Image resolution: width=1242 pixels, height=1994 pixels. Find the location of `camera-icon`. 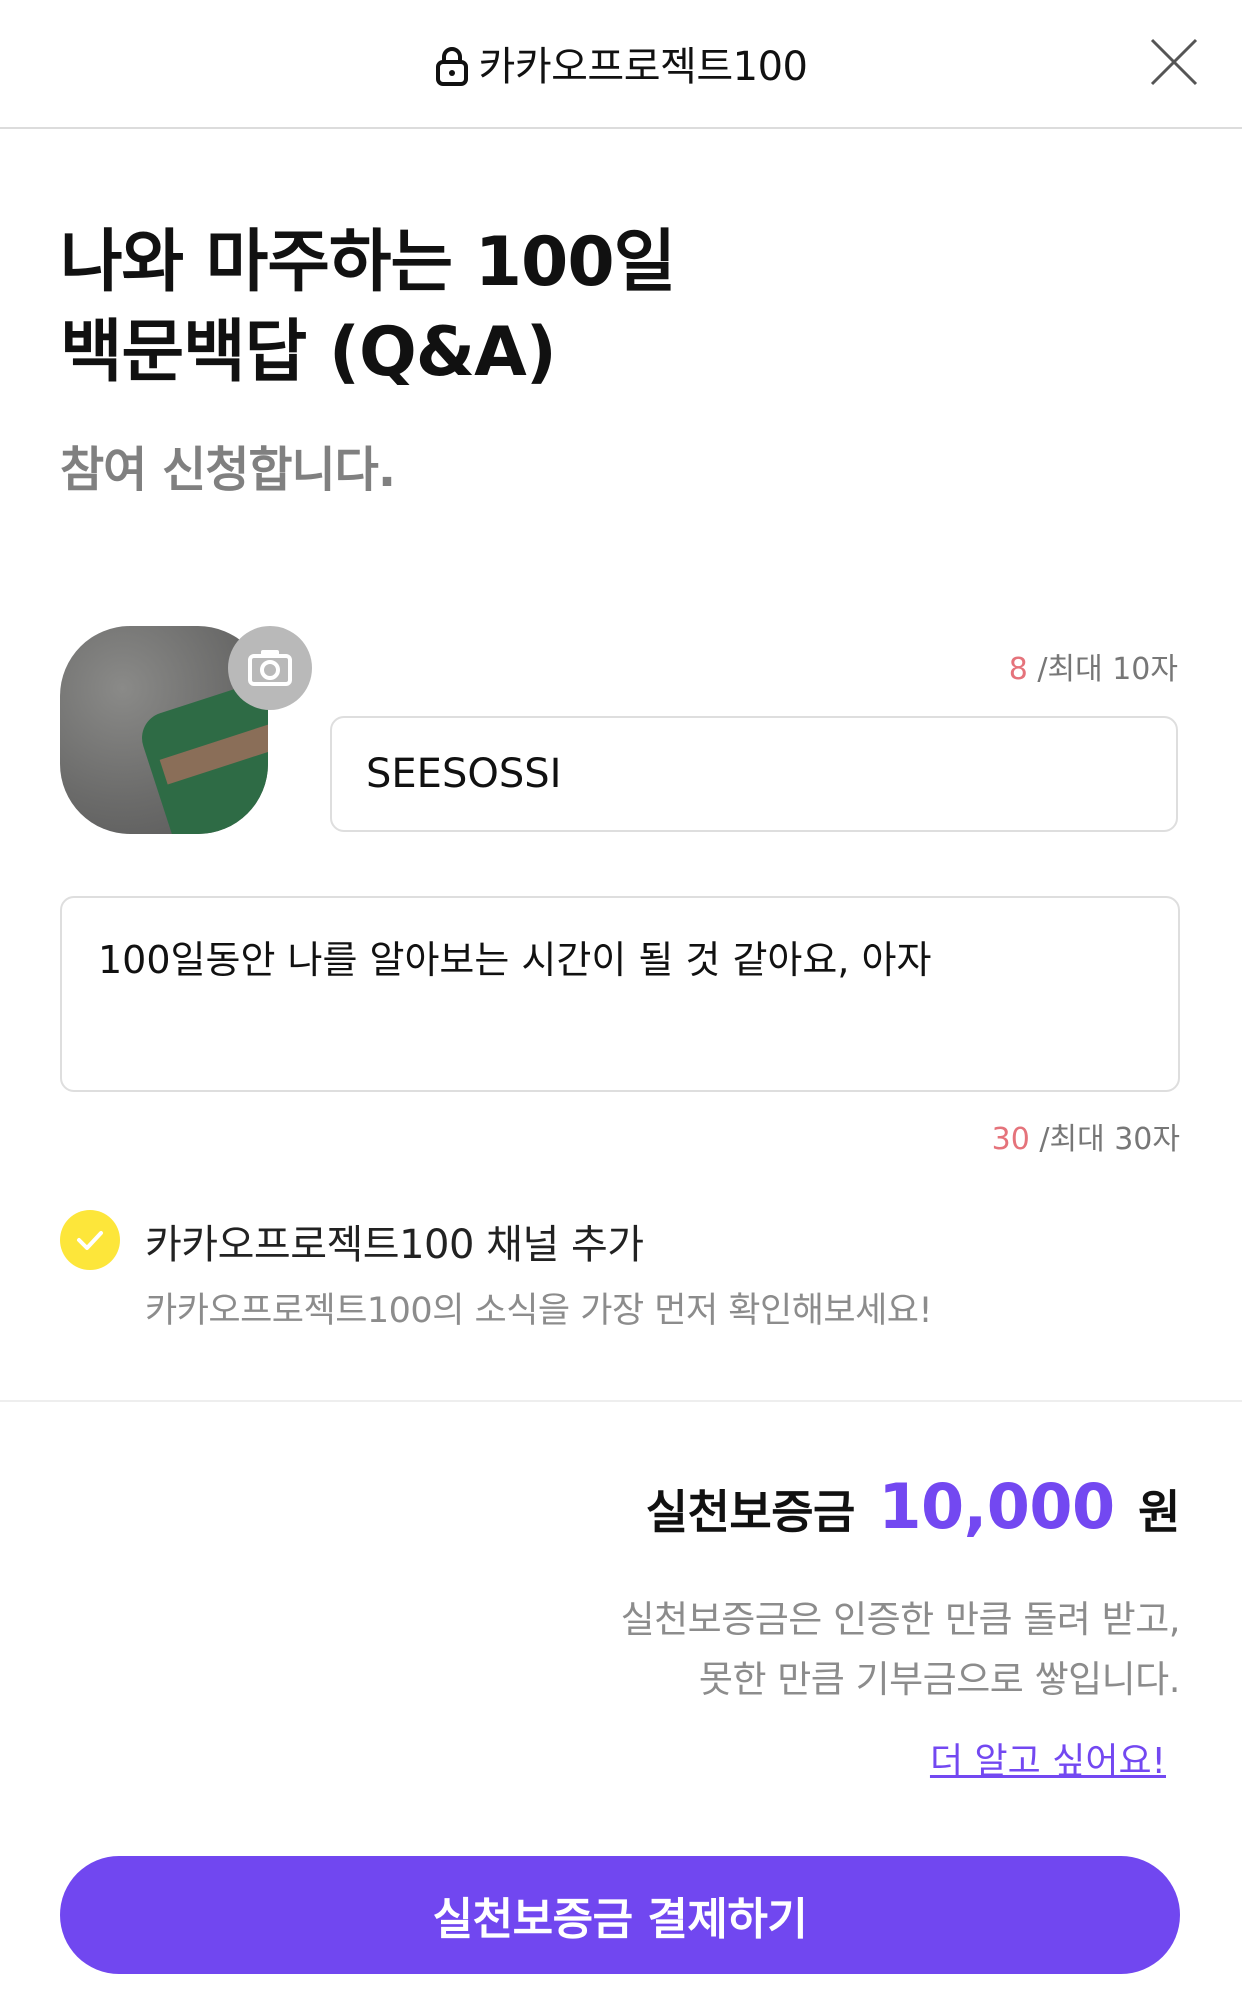

camera-icon is located at coordinates (270, 668).